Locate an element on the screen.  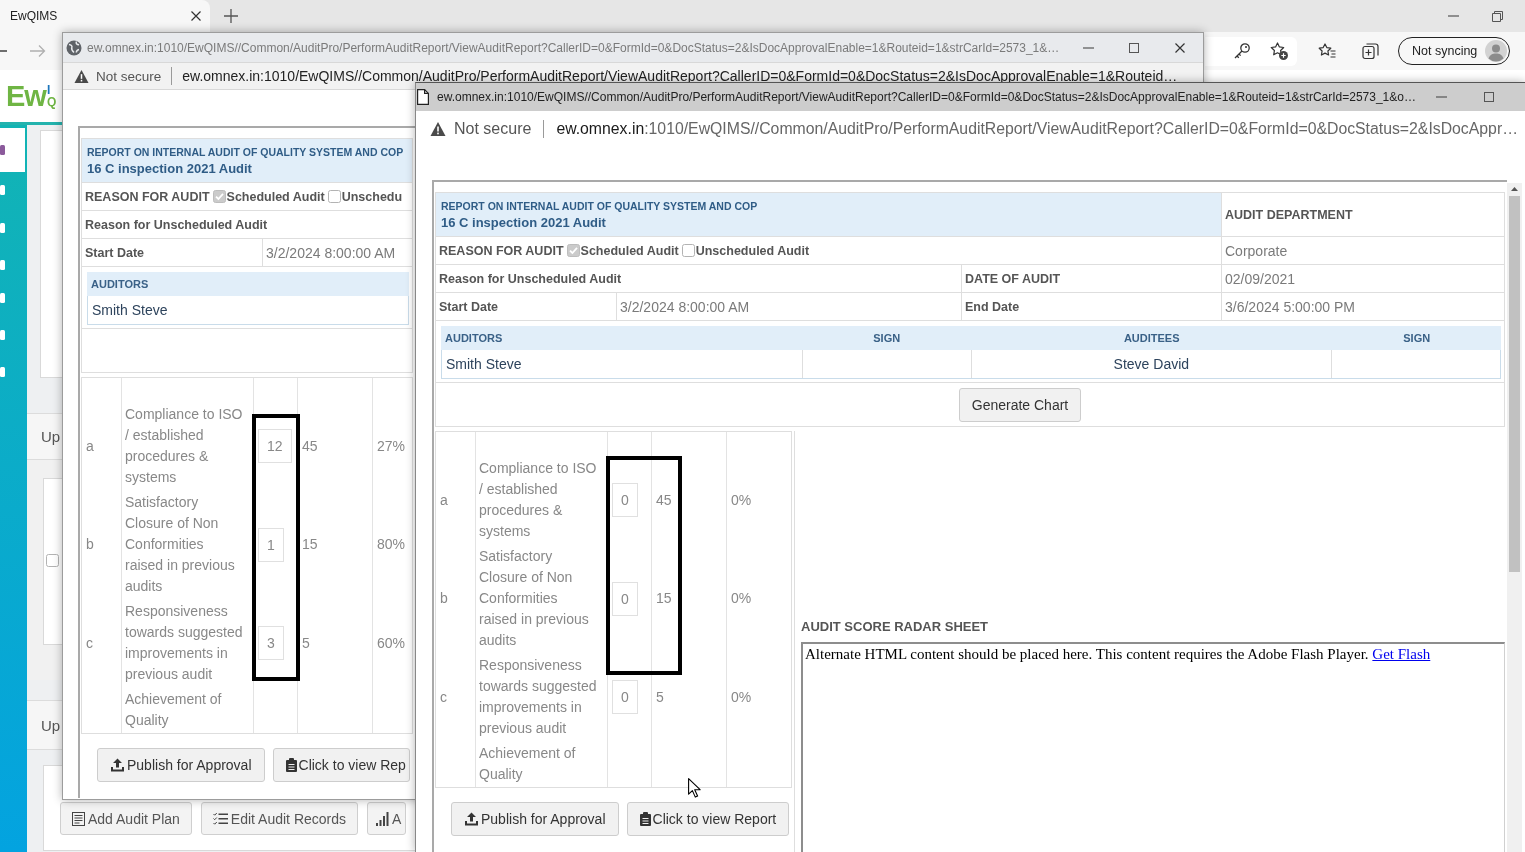
collections-icon is located at coordinates (1371, 51).